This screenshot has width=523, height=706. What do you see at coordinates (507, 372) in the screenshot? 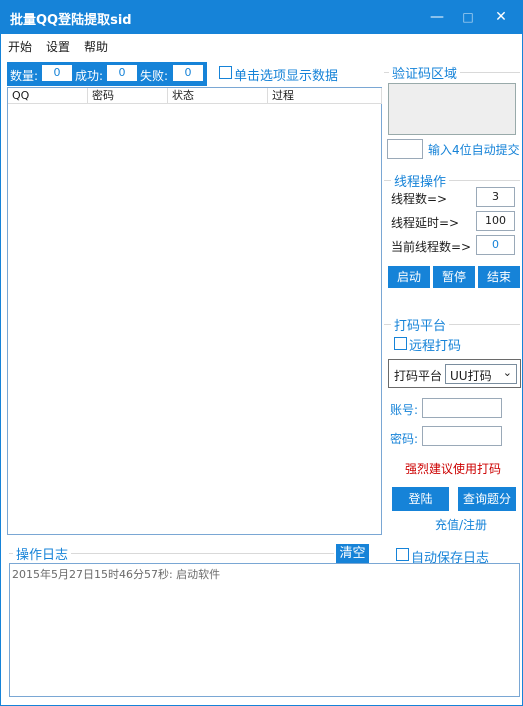
I see `chevron-down-icon: ⌄` at bounding box center [507, 372].